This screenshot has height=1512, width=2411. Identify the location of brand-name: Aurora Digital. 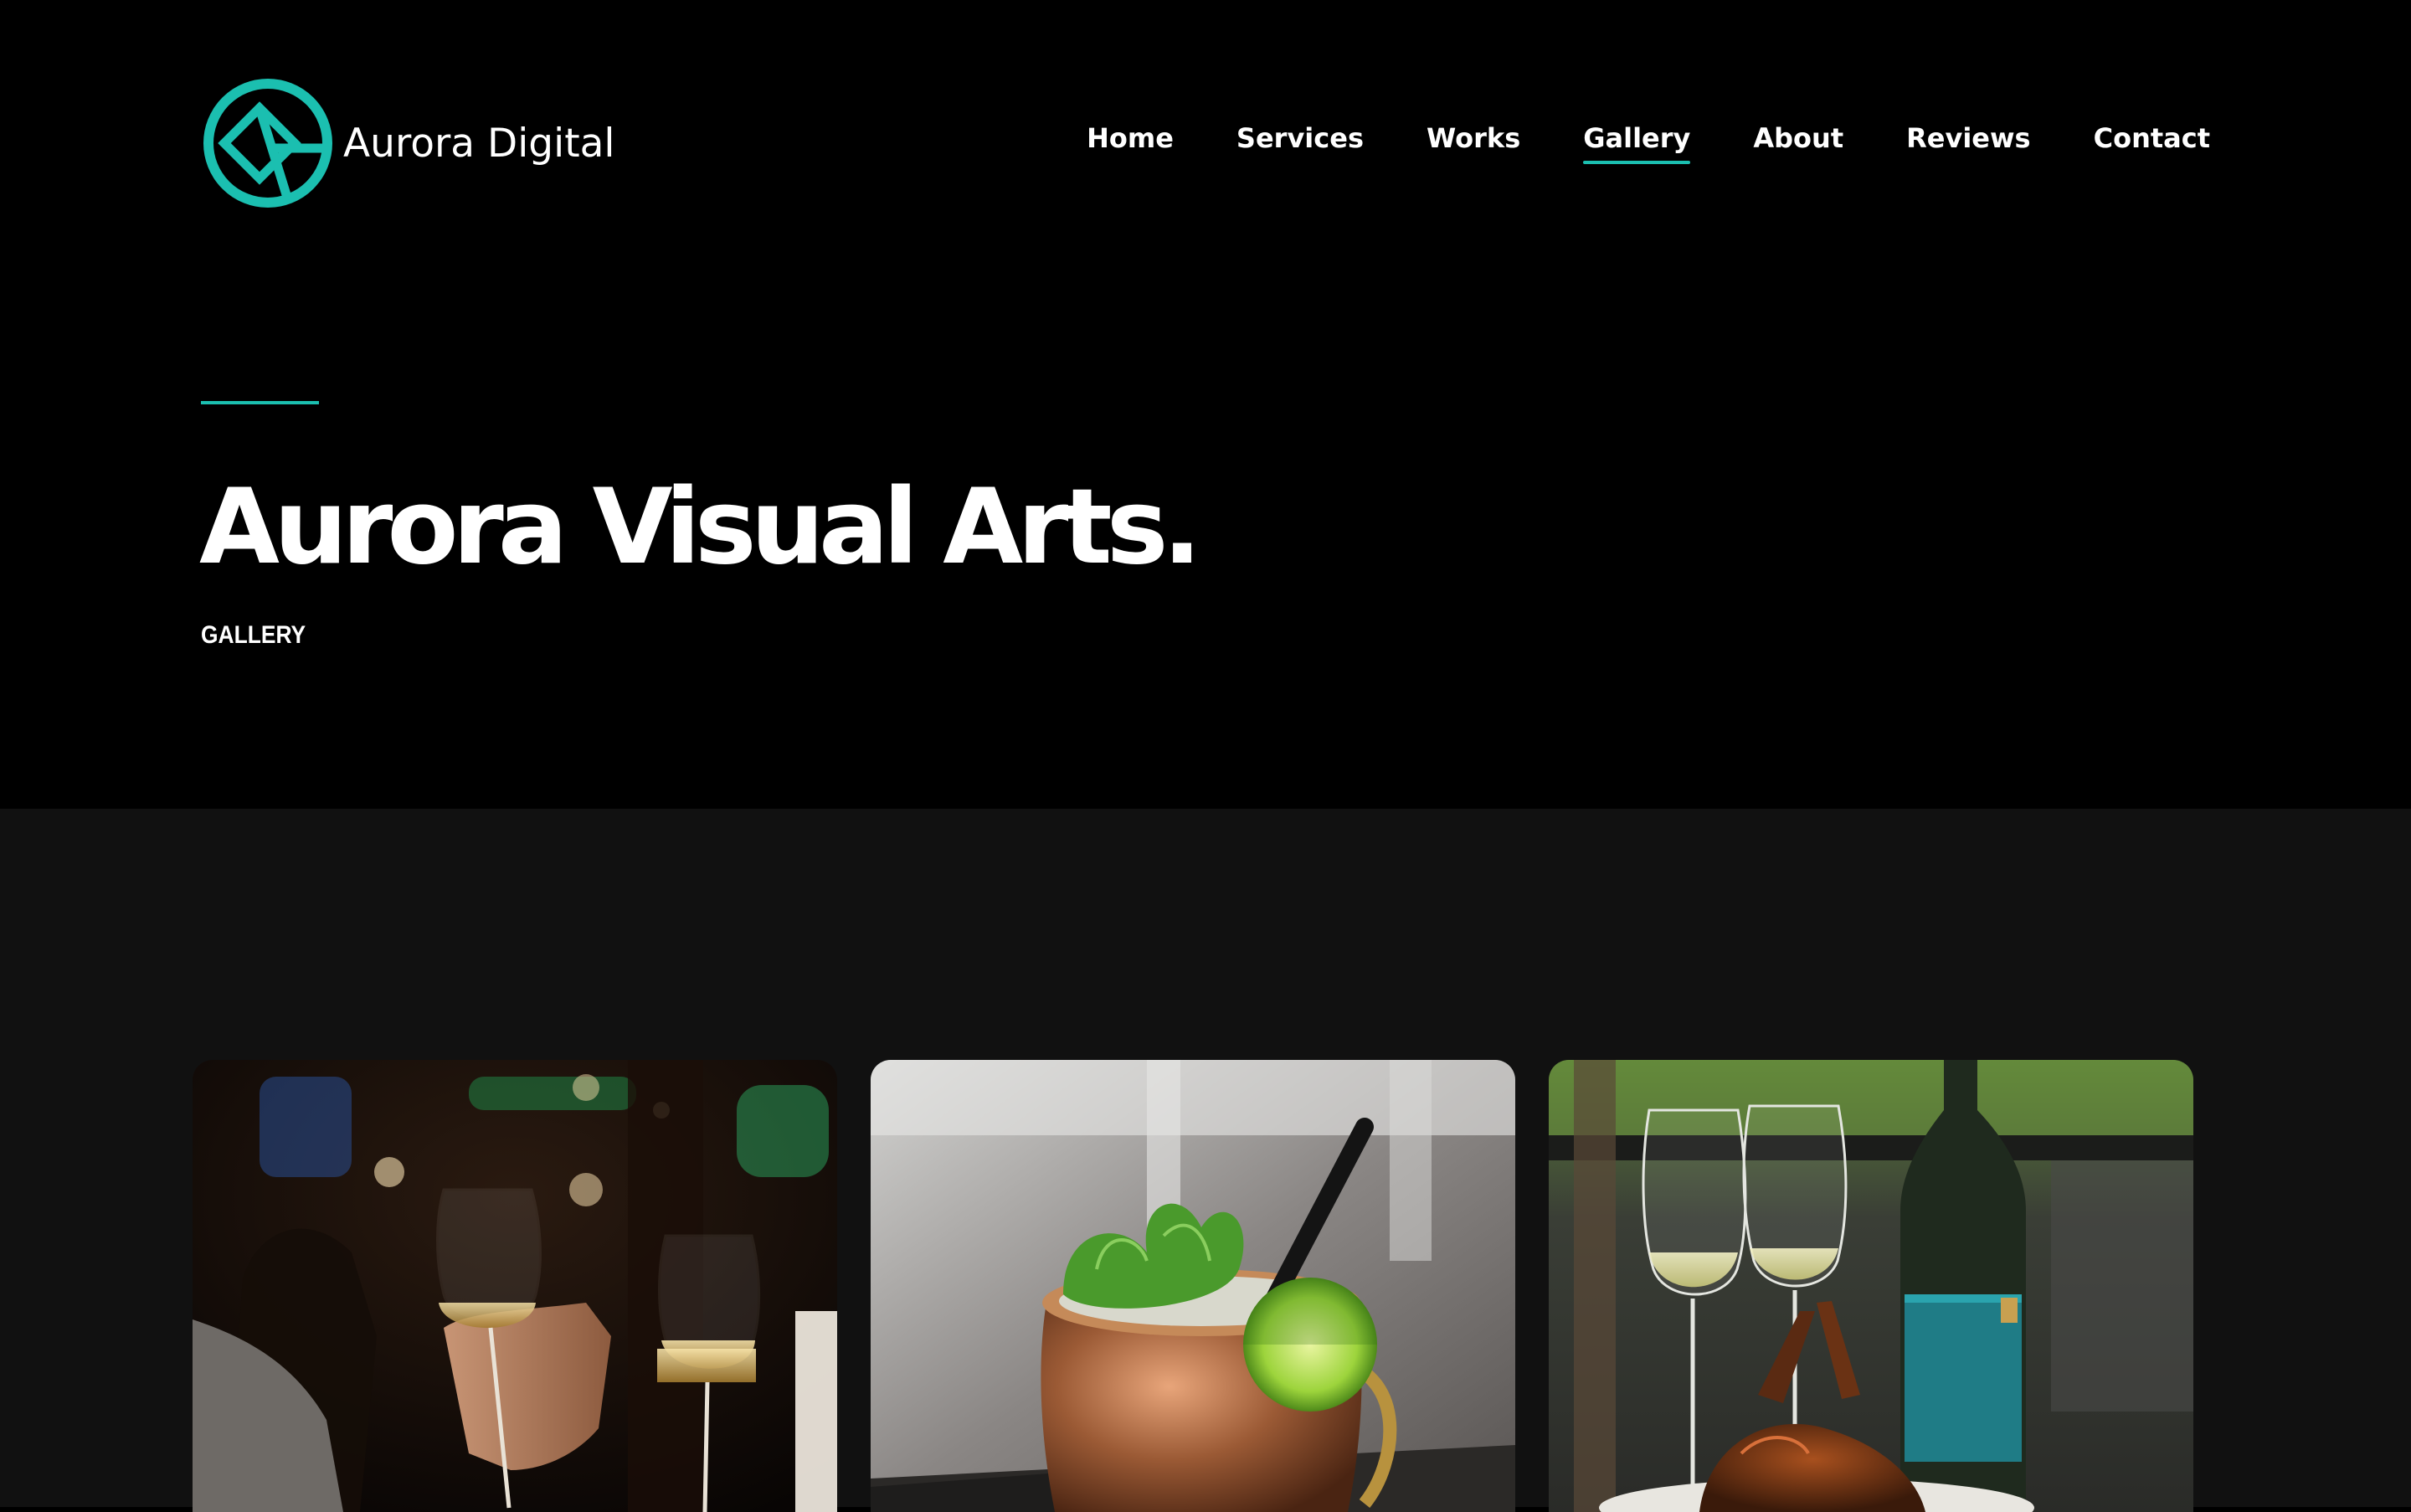
(479, 143).